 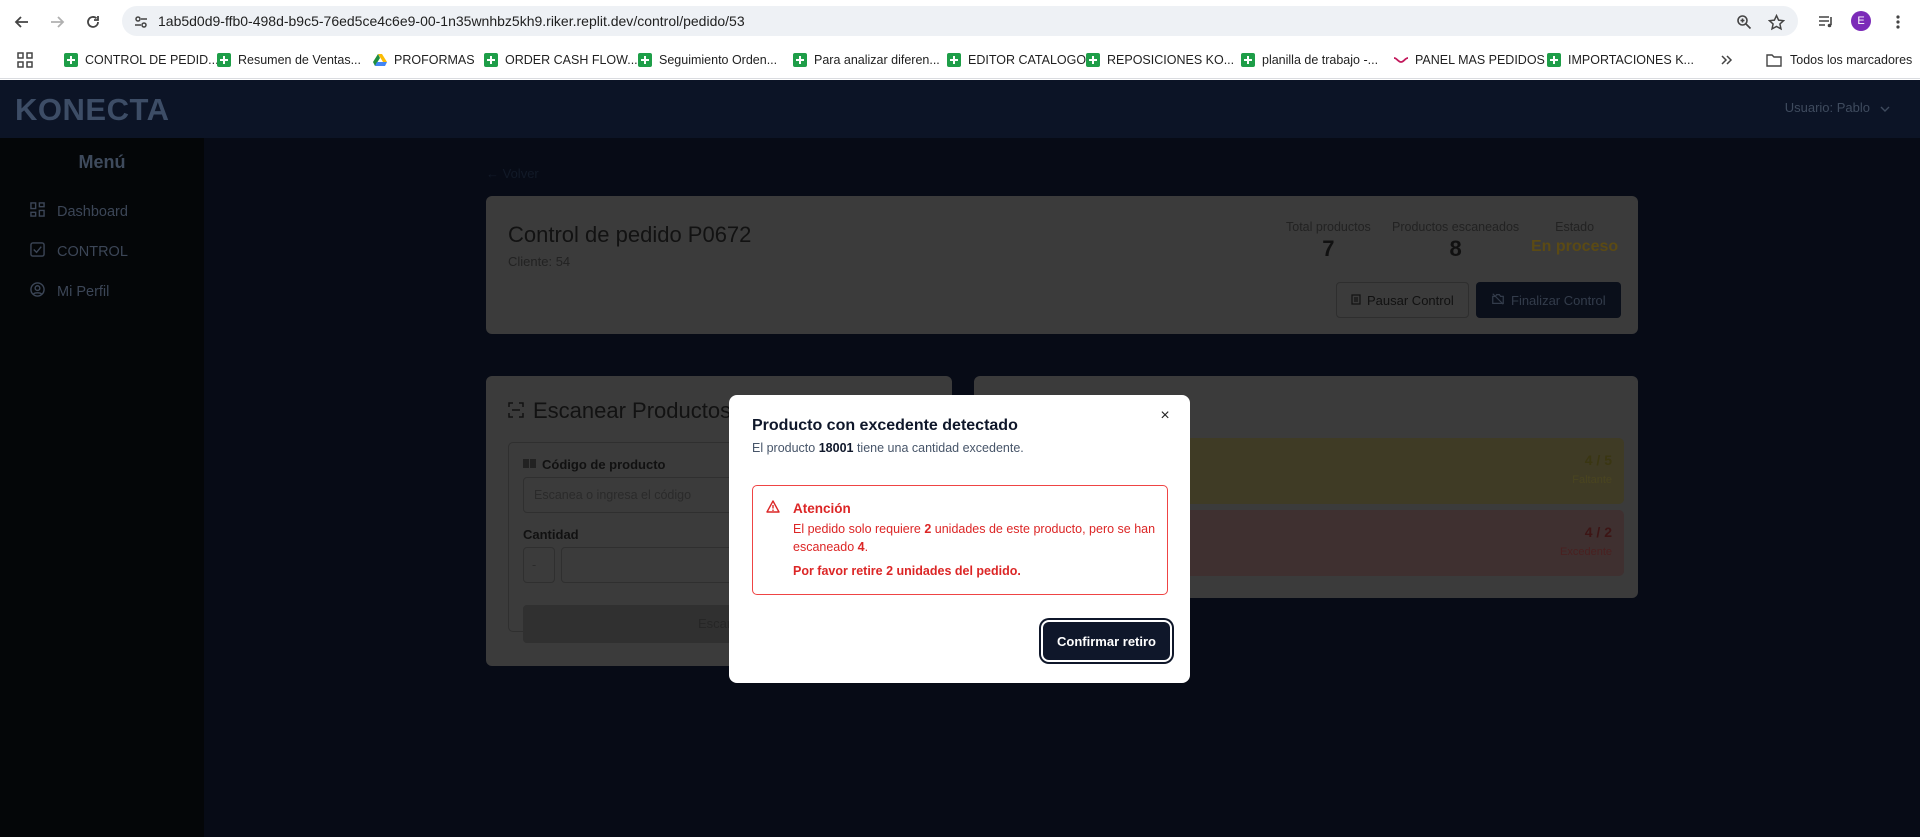 I want to click on bookmark-label: PROFORMAS, so click(x=434, y=60).